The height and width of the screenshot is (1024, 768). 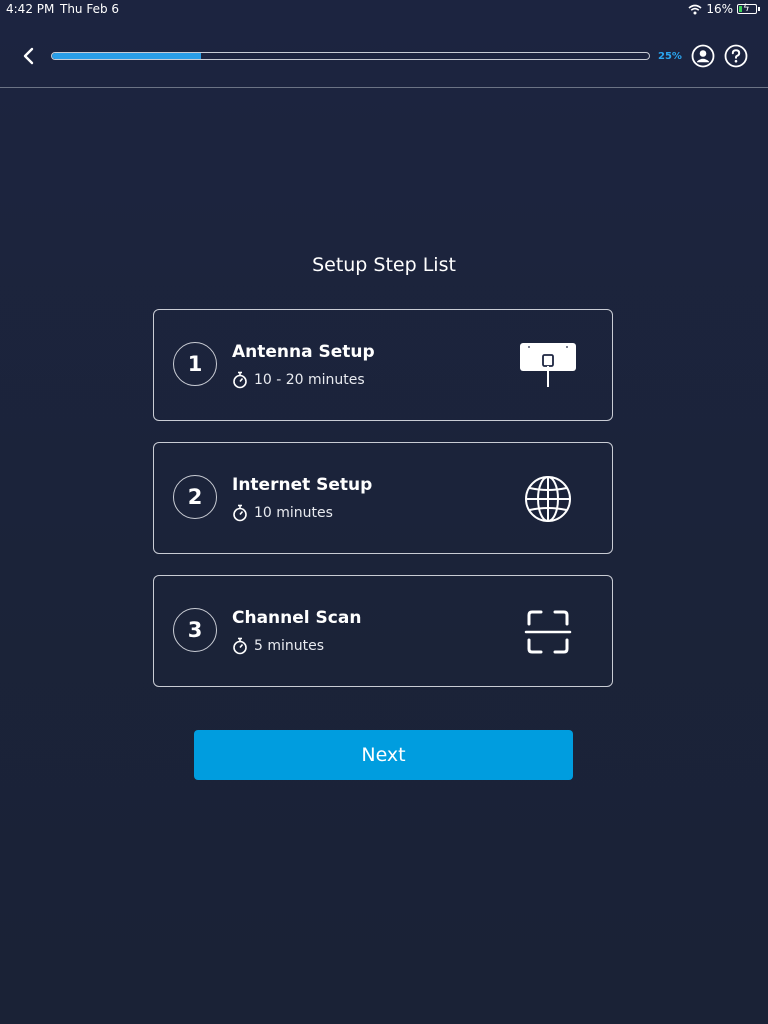 What do you see at coordinates (548, 632) in the screenshot?
I see `scan-frame-icon` at bounding box center [548, 632].